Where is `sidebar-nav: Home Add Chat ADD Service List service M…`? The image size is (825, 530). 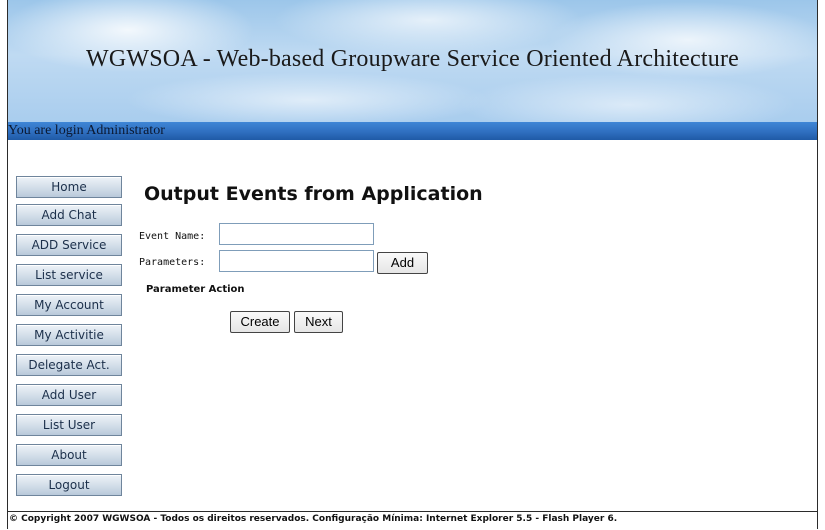
sidebar-nav: Home Add Chat ADD Service List service M… is located at coordinates (71, 340).